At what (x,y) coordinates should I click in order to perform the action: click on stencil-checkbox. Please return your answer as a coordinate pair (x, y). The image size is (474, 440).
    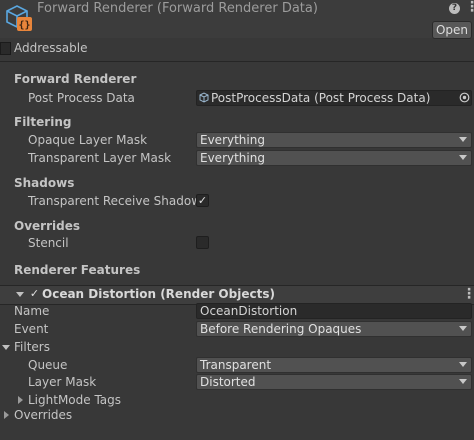
    Looking at the image, I should click on (202, 242).